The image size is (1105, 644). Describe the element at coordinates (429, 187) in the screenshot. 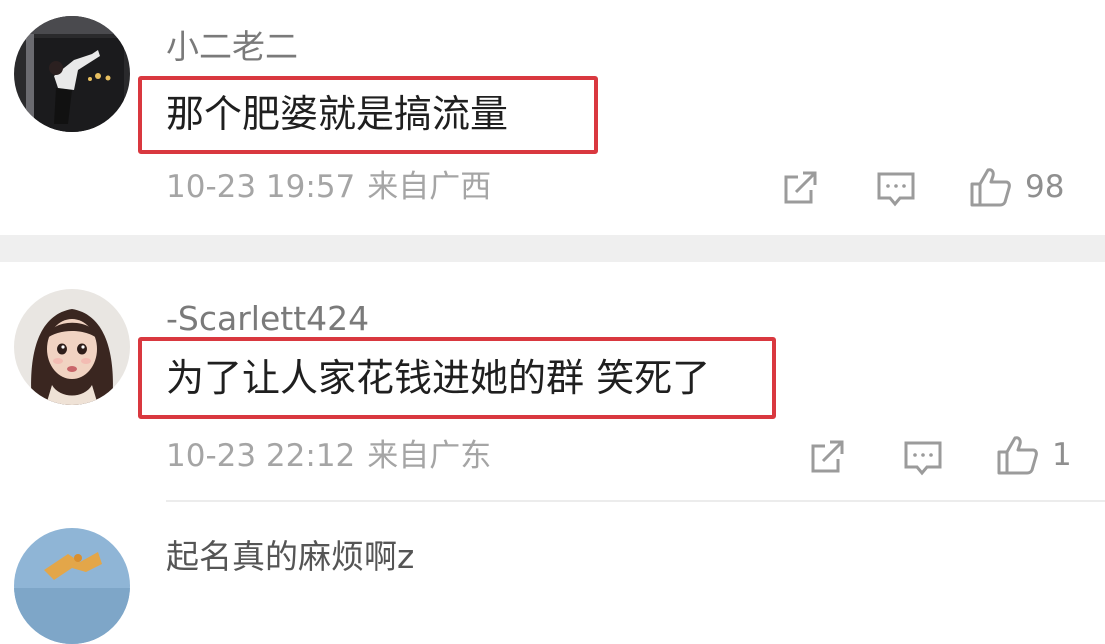

I see `comment-location: 来自广西` at that location.